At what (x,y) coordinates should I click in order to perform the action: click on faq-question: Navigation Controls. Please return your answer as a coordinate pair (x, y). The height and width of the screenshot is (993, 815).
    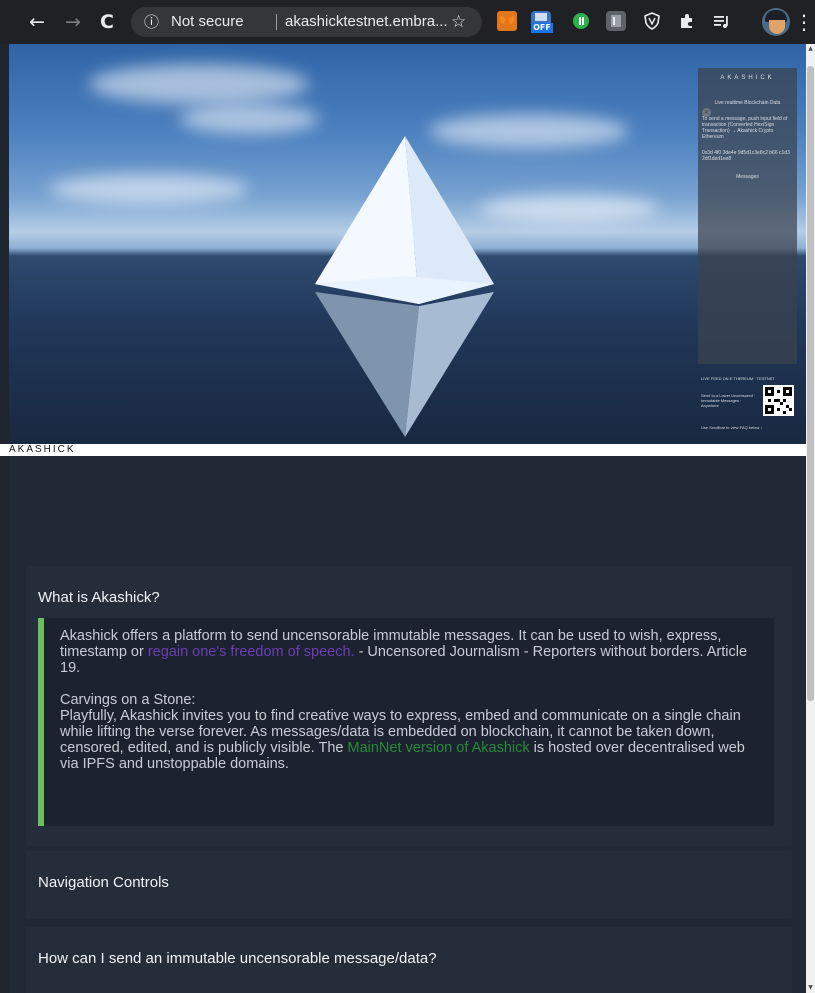
    Looking at the image, I should click on (103, 882).